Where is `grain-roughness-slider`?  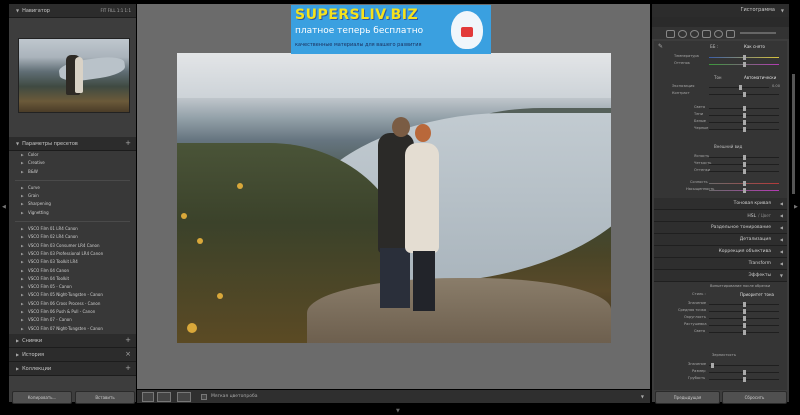
grain-roughness-slider is located at coordinates (744, 379).